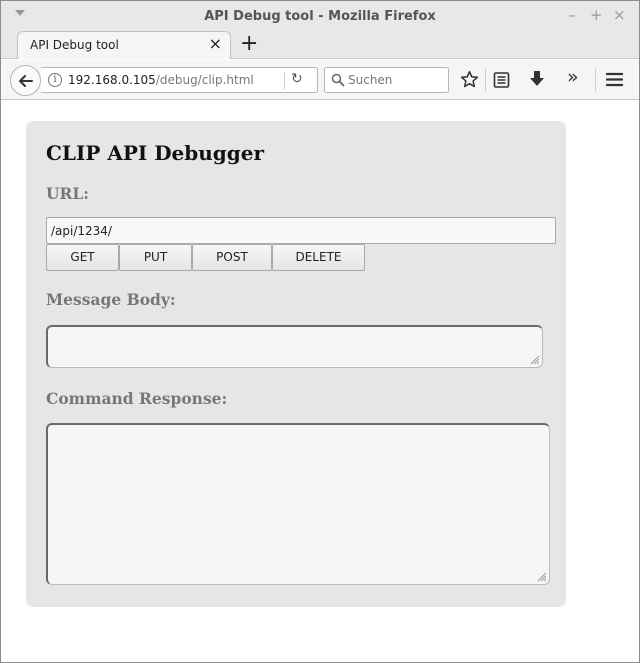  Describe the element at coordinates (573, 77) in the screenshot. I see `overflow-icon: »` at that location.